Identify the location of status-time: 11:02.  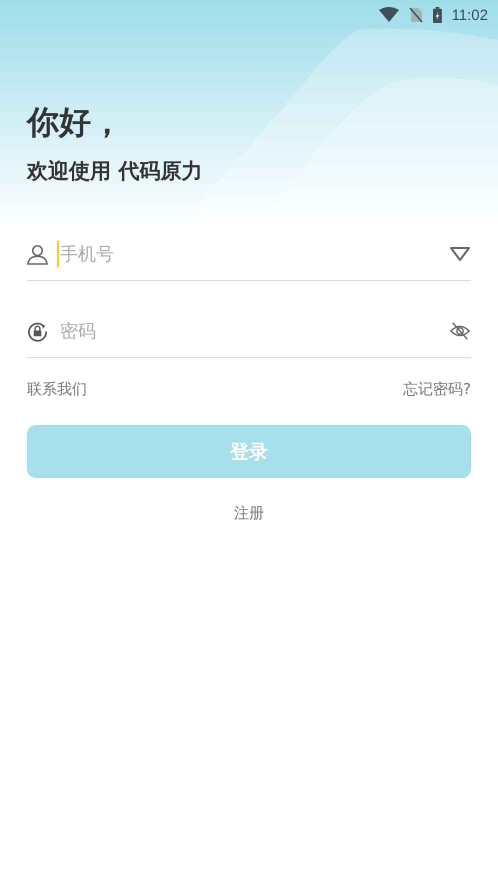
(470, 15).